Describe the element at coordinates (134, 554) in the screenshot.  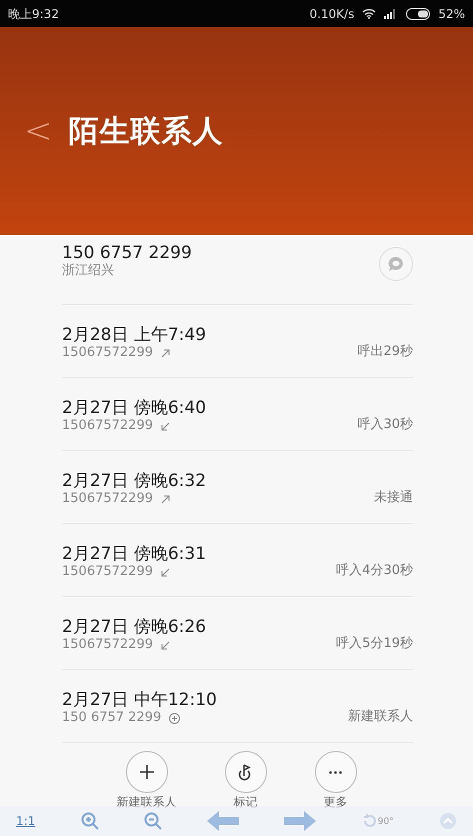
I see `call-time: 2月27日 傍晚6:31` at that location.